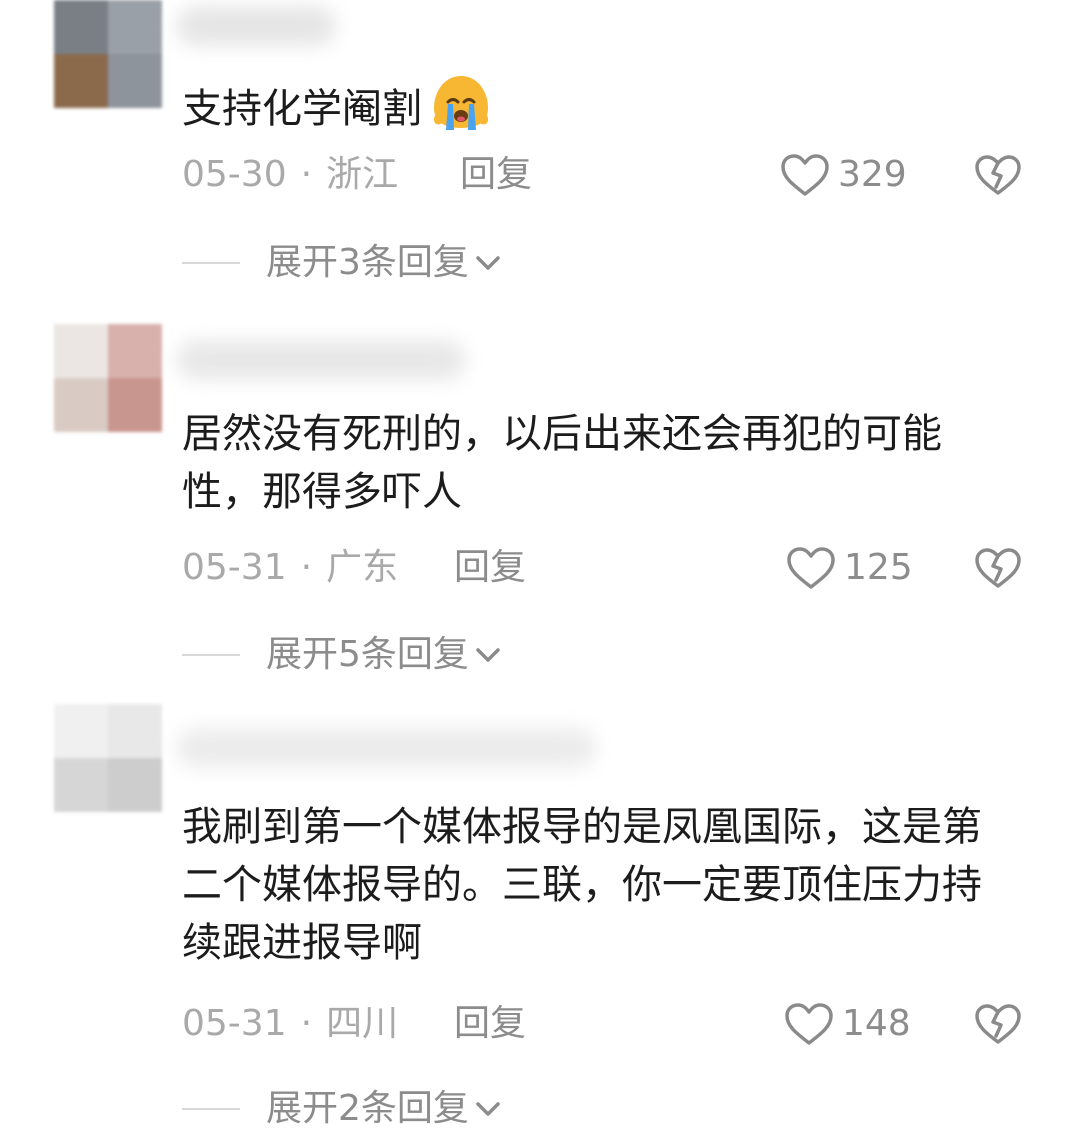  What do you see at coordinates (362, 567) in the screenshot?
I see `comment-location: 广东` at bounding box center [362, 567].